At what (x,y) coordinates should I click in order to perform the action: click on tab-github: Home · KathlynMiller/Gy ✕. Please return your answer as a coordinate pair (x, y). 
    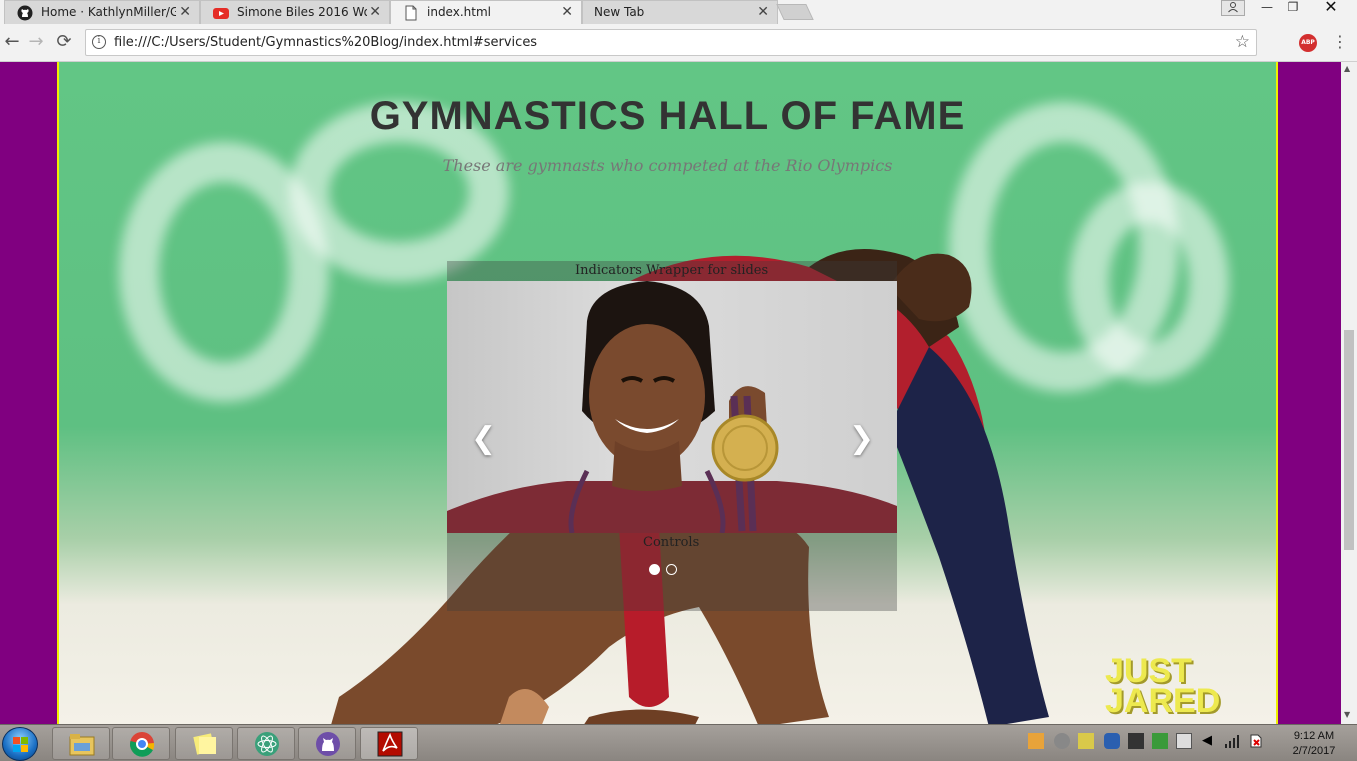
    Looking at the image, I should click on (102, 12).